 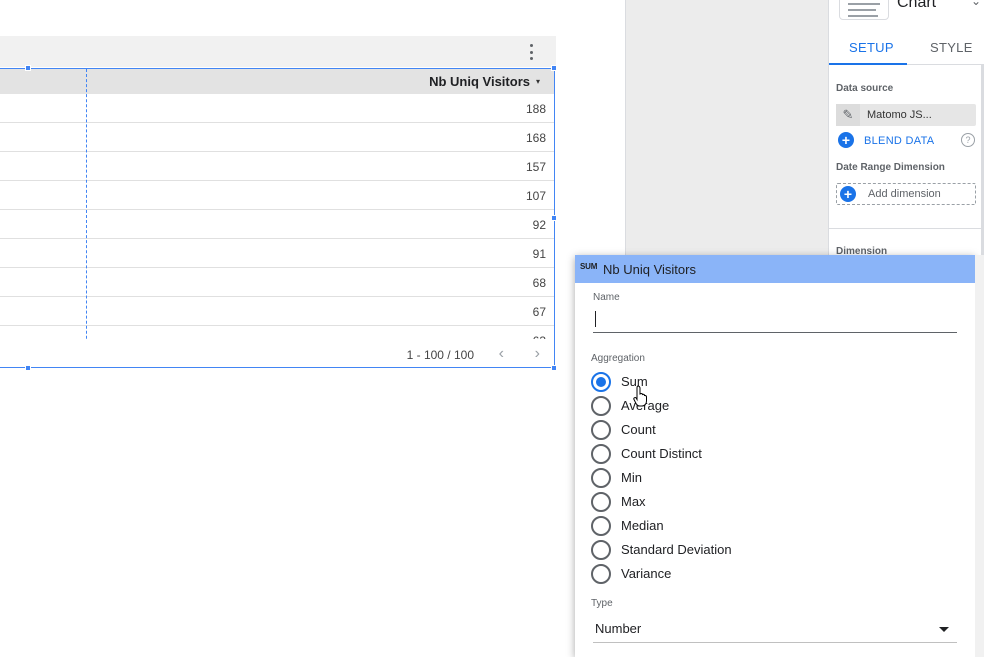 I want to click on aggregation-option-count-distinct: Count Distinct, so click(x=741, y=454).